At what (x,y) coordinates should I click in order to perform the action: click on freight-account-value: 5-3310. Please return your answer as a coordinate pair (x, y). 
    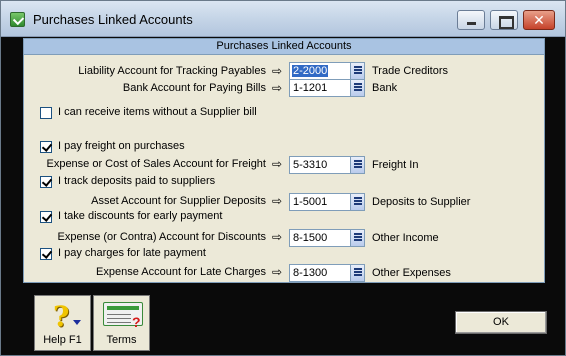
    Looking at the image, I should click on (310, 165).